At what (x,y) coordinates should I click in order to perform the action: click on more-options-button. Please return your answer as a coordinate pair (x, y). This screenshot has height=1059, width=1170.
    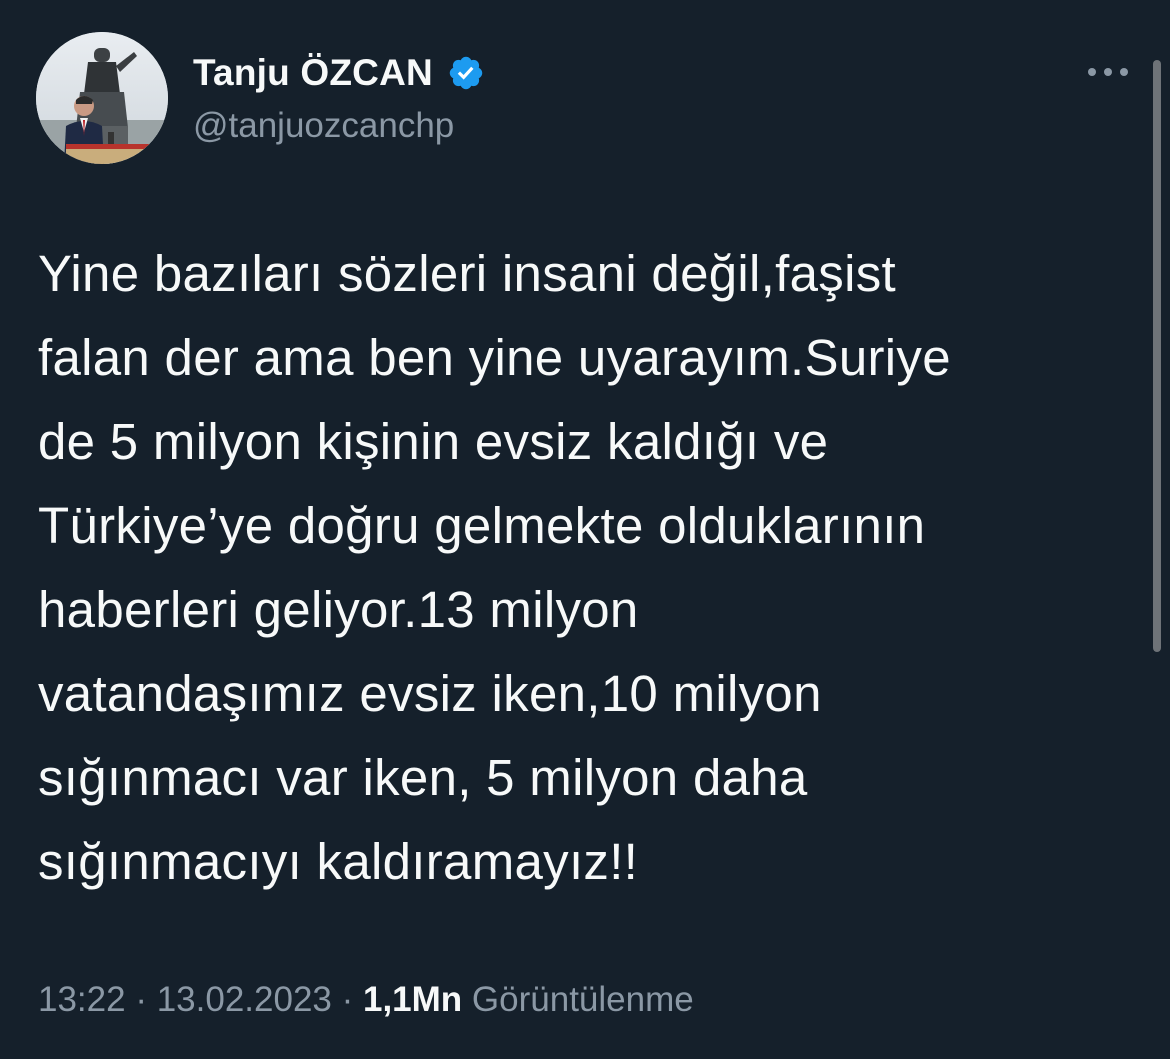
    Looking at the image, I should click on (1108, 72).